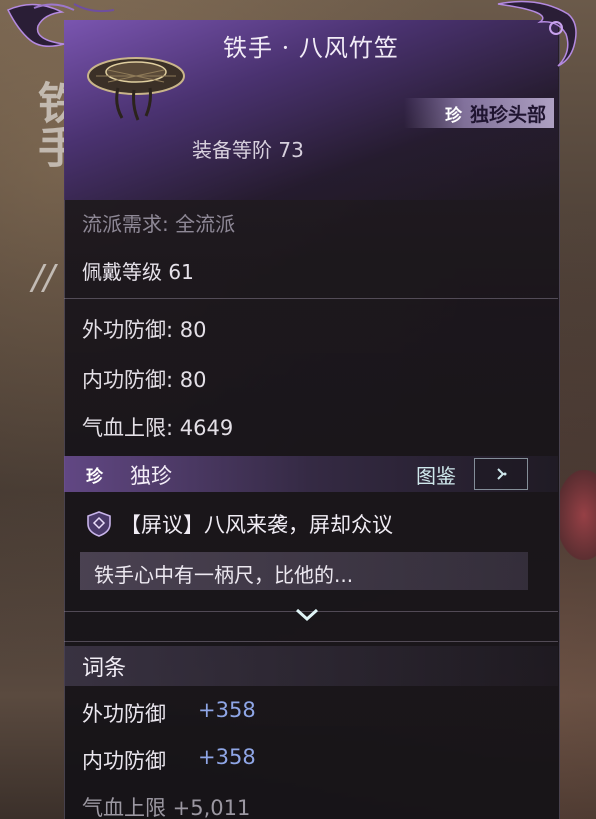  What do you see at coordinates (99, 524) in the screenshot?
I see `shield-emblem-icon` at bounding box center [99, 524].